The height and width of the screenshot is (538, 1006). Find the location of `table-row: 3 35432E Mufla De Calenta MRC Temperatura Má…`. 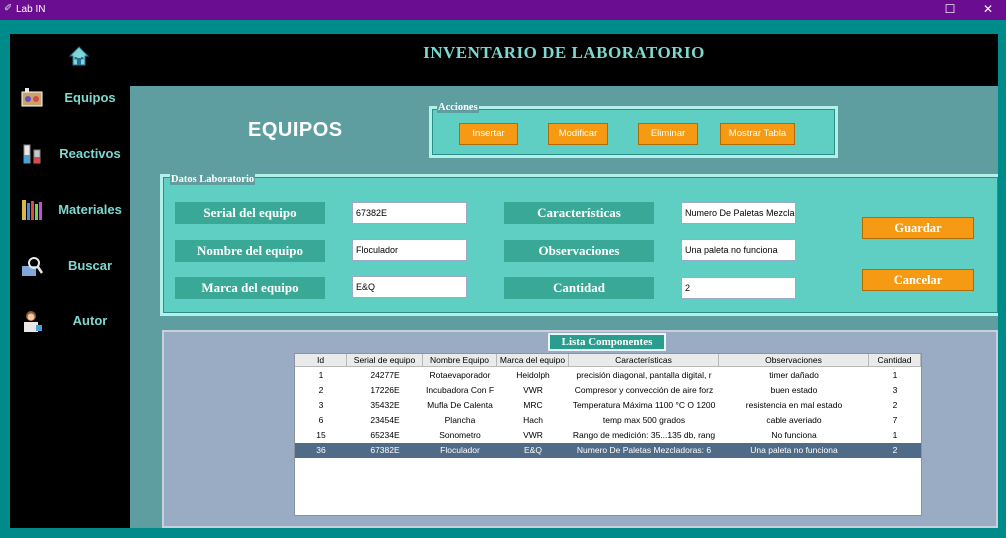

table-row: 3 35432E Mufla De Calenta MRC Temperatura Má… is located at coordinates (608, 405).